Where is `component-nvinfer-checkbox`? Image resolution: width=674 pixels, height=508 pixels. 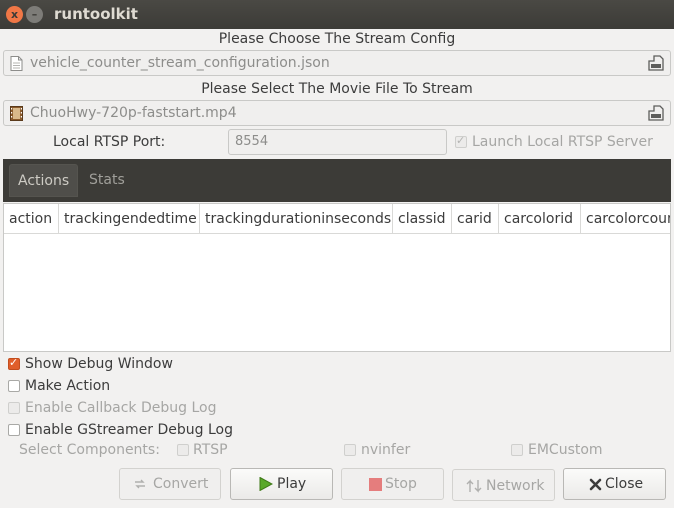 component-nvinfer-checkbox is located at coordinates (350, 450).